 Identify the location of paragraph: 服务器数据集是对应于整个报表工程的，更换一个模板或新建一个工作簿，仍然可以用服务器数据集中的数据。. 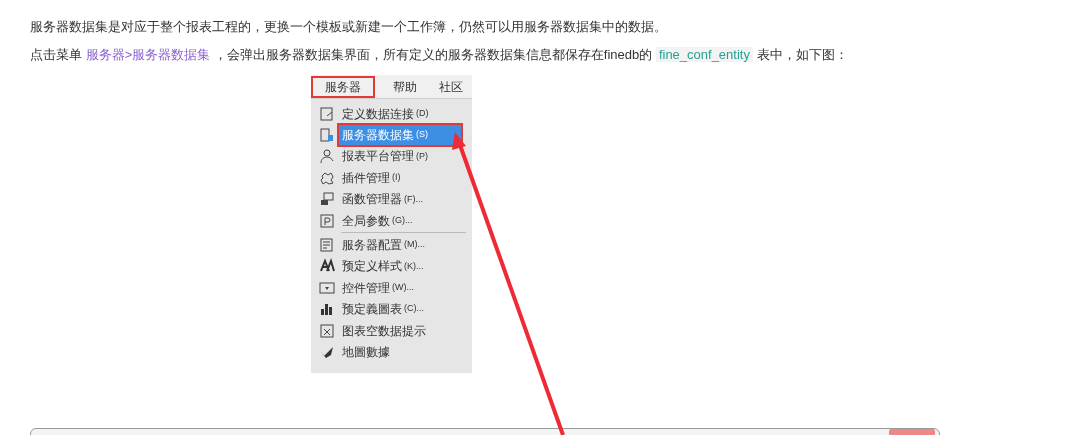
(349, 27).